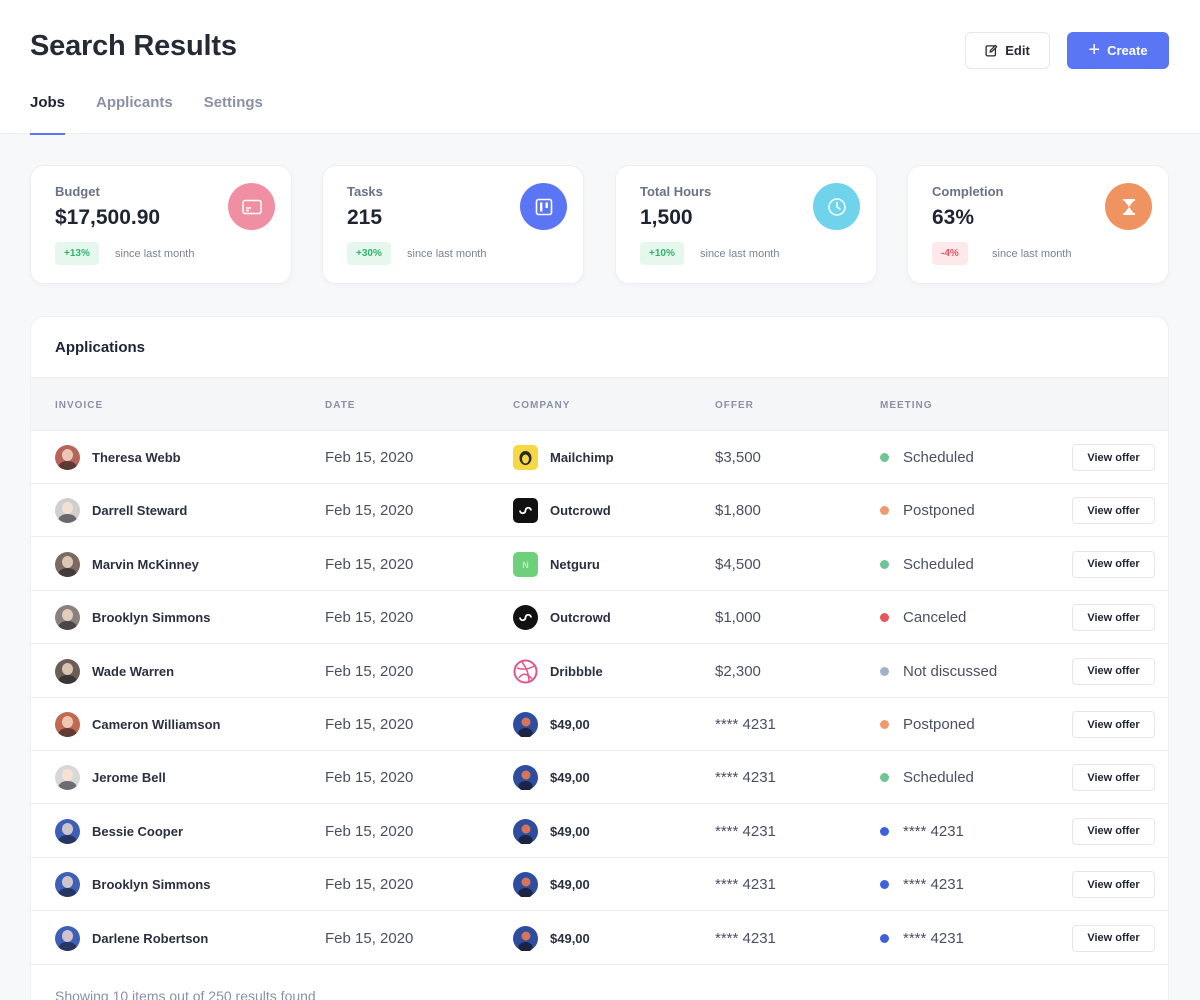 The width and height of the screenshot is (1200, 1000). Describe the element at coordinates (543, 206) in the screenshot. I see `kanban-board-icon` at that location.